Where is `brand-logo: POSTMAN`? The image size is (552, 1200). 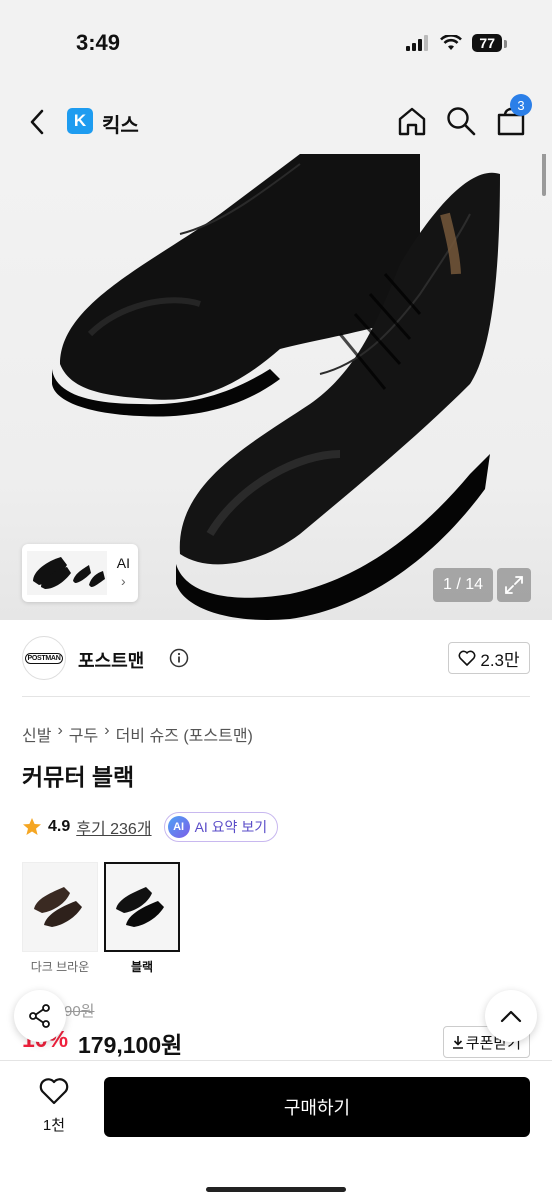 brand-logo: POSTMAN is located at coordinates (44, 658).